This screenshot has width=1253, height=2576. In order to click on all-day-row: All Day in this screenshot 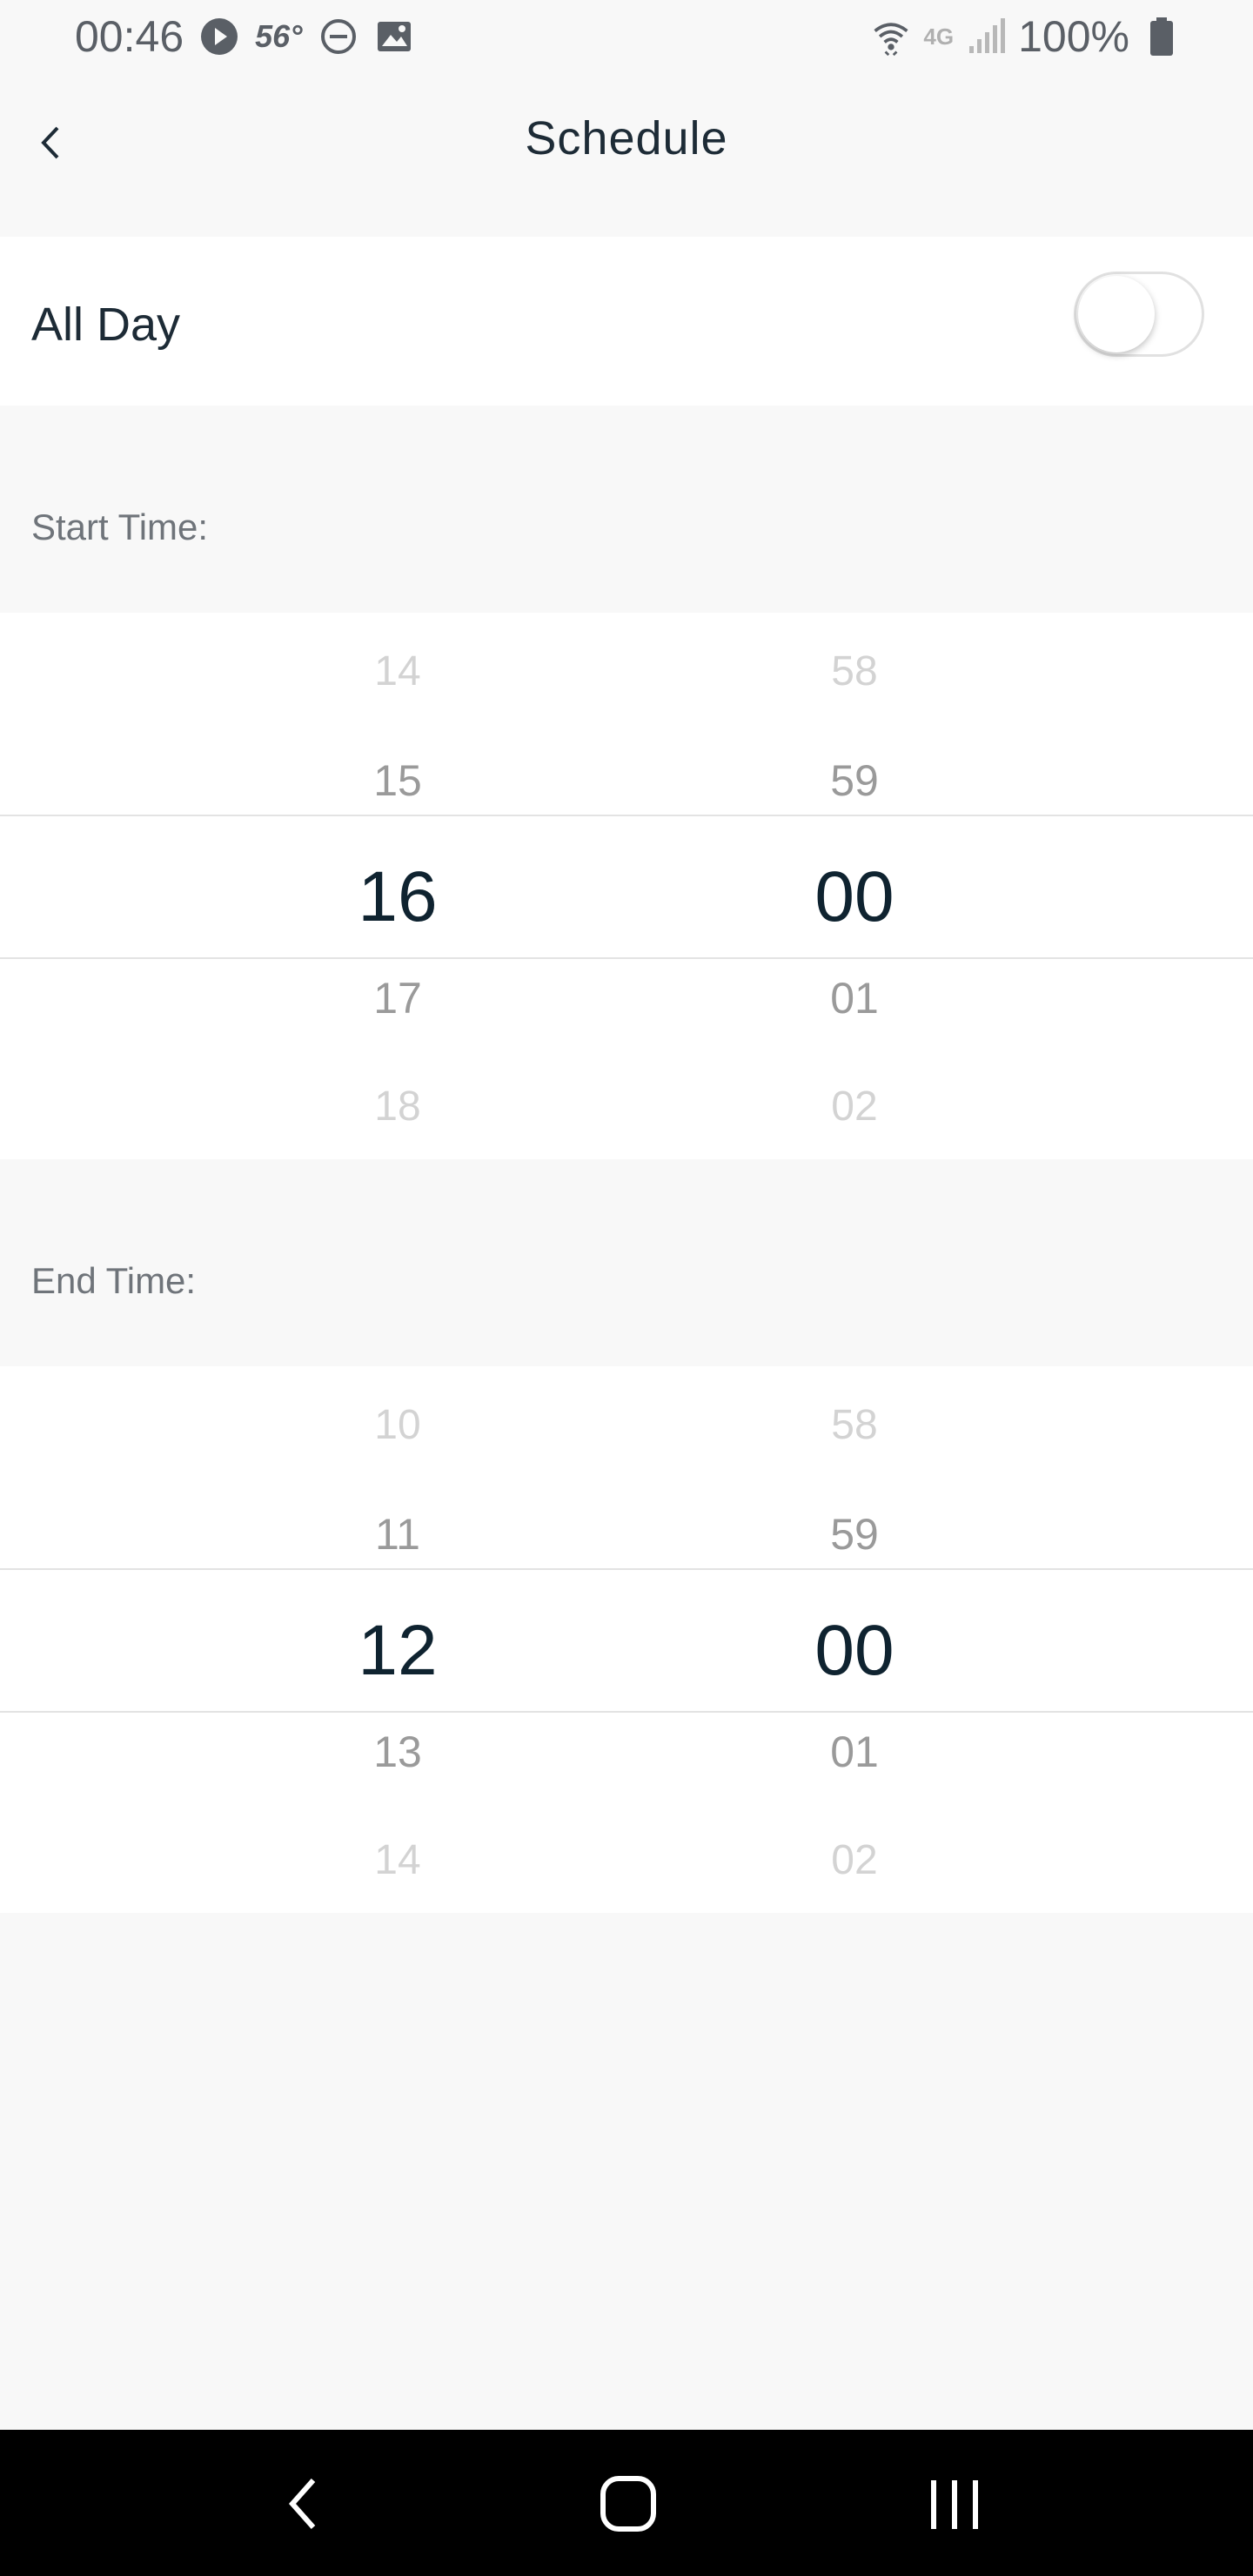, I will do `click(626, 322)`.